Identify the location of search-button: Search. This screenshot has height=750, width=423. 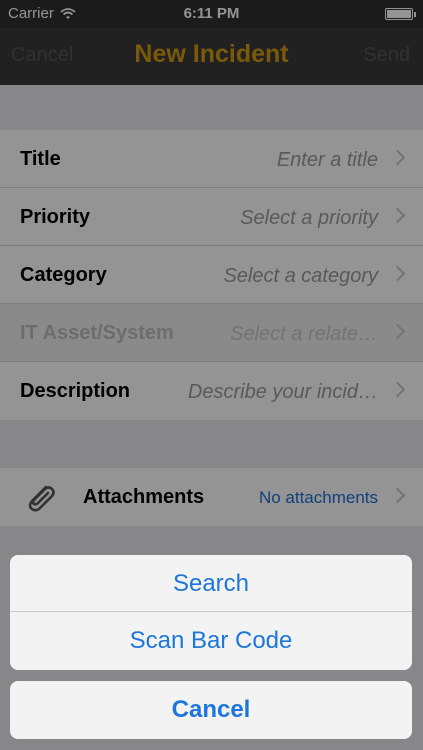
(211, 583).